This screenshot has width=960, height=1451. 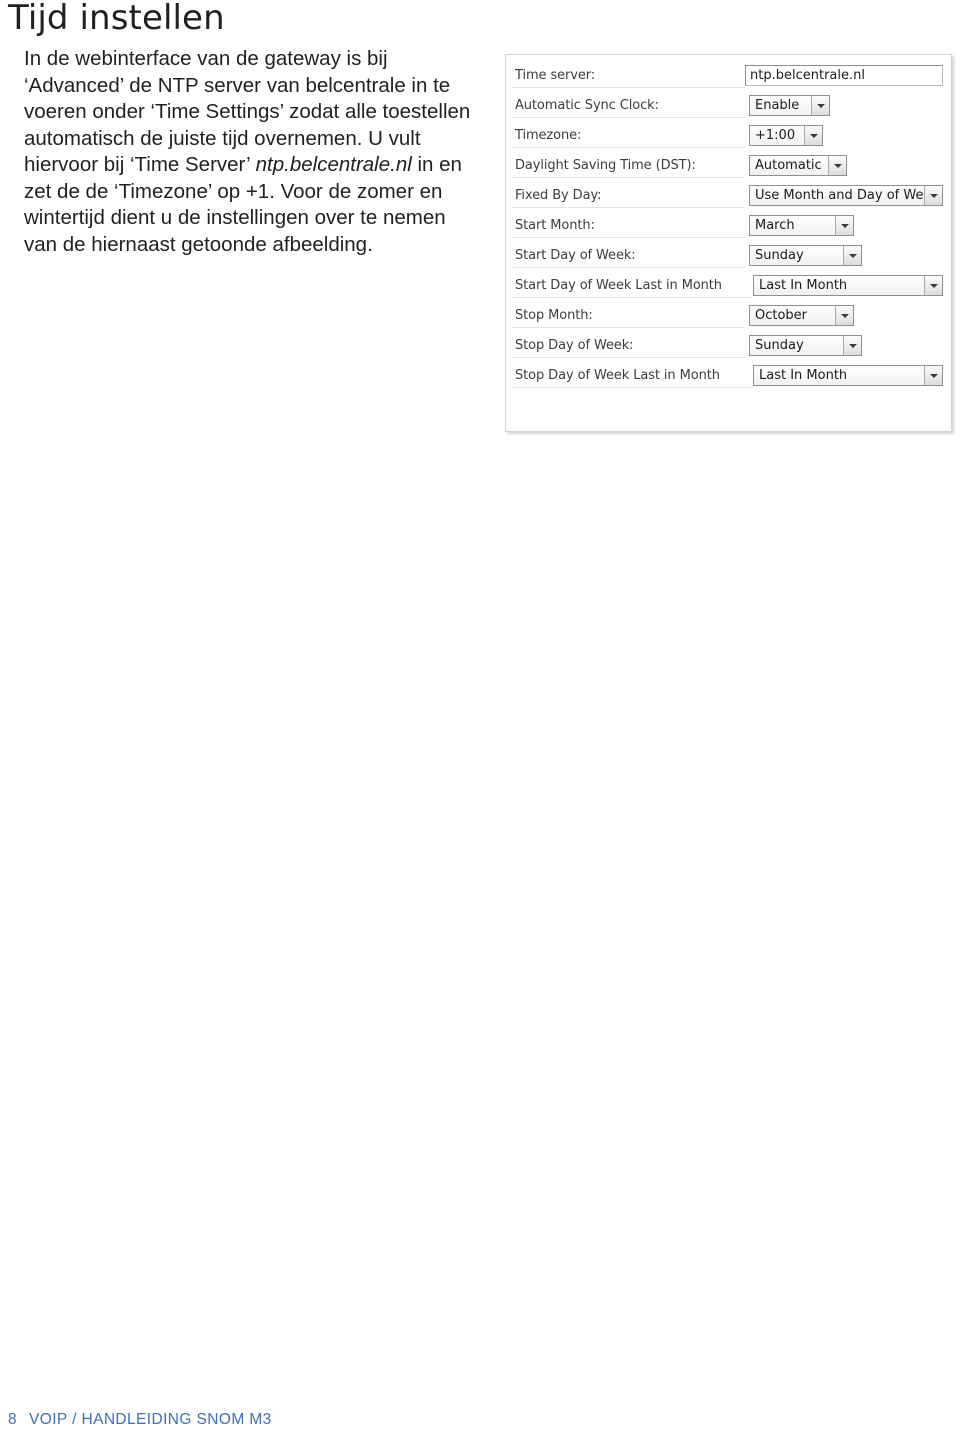 What do you see at coordinates (333, 164) in the screenshot?
I see `body-text-italic: ntp.belcentrale.nl` at bounding box center [333, 164].